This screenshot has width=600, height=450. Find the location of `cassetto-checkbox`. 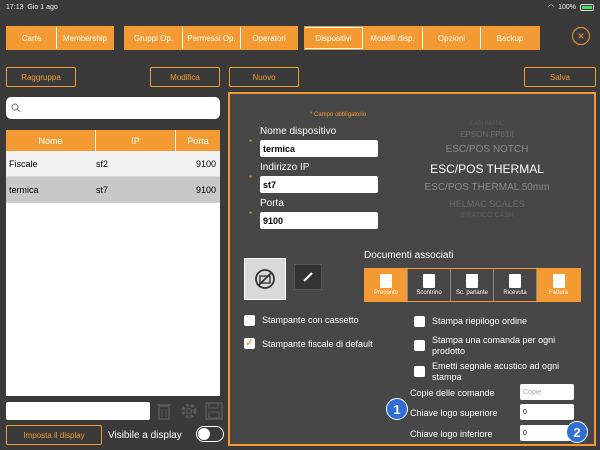

cassetto-checkbox is located at coordinates (249, 320).